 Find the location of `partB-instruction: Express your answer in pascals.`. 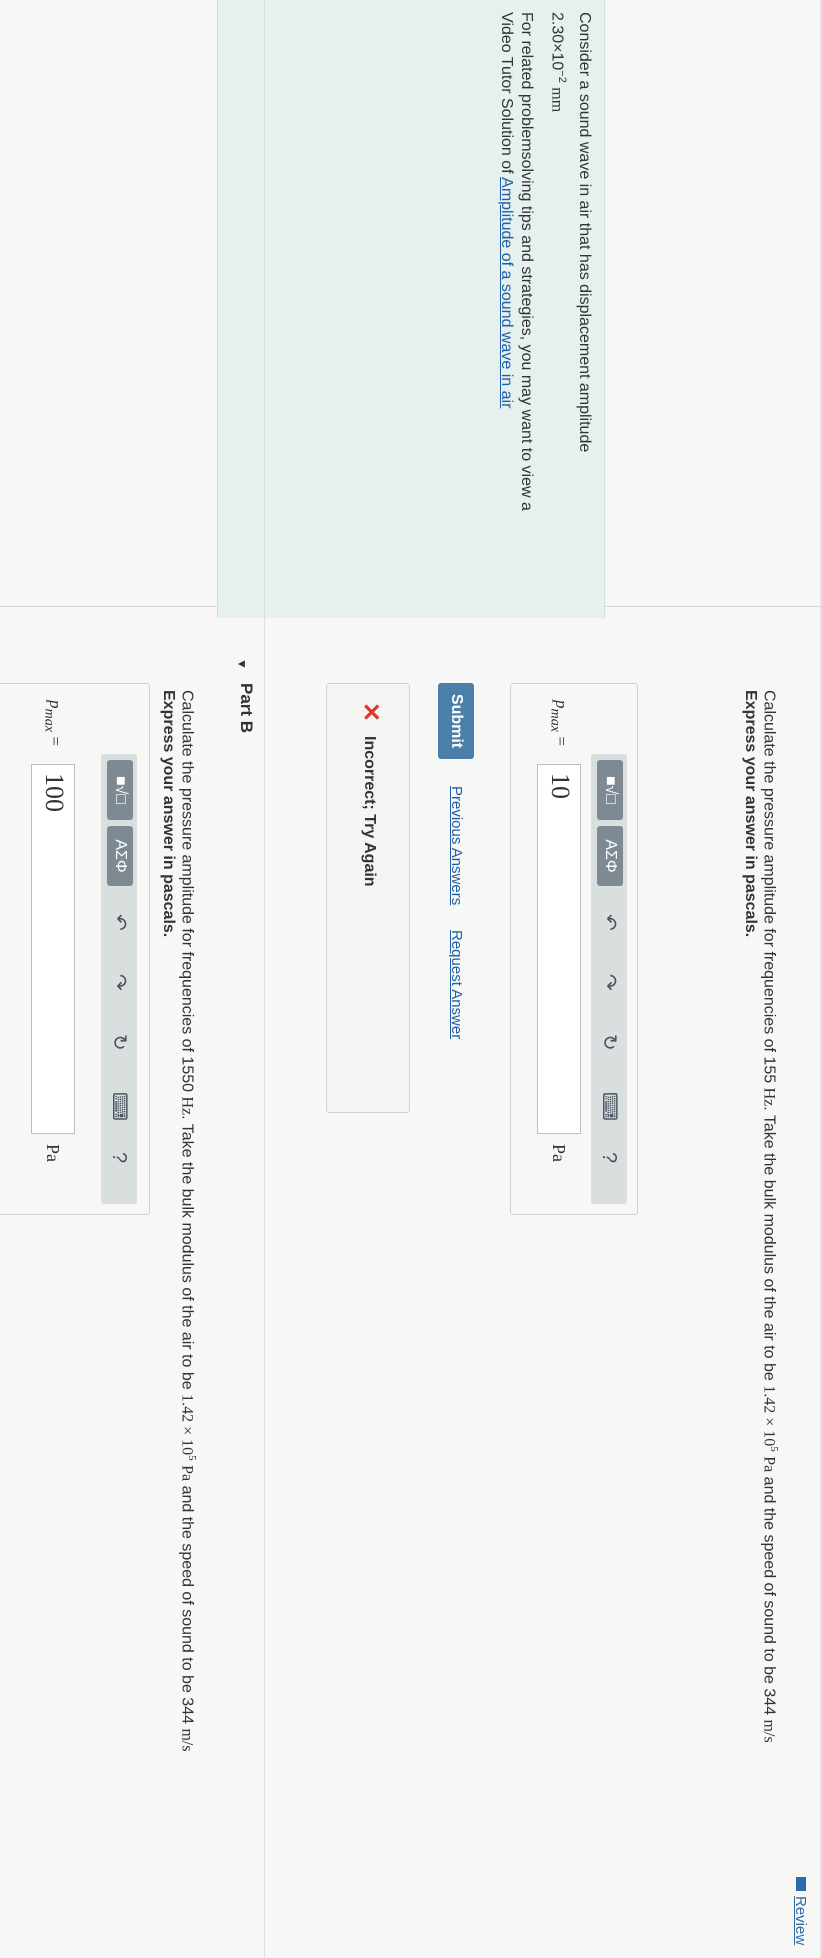

partB-instruction: Express your answer in pascals. is located at coordinates (168, 814).